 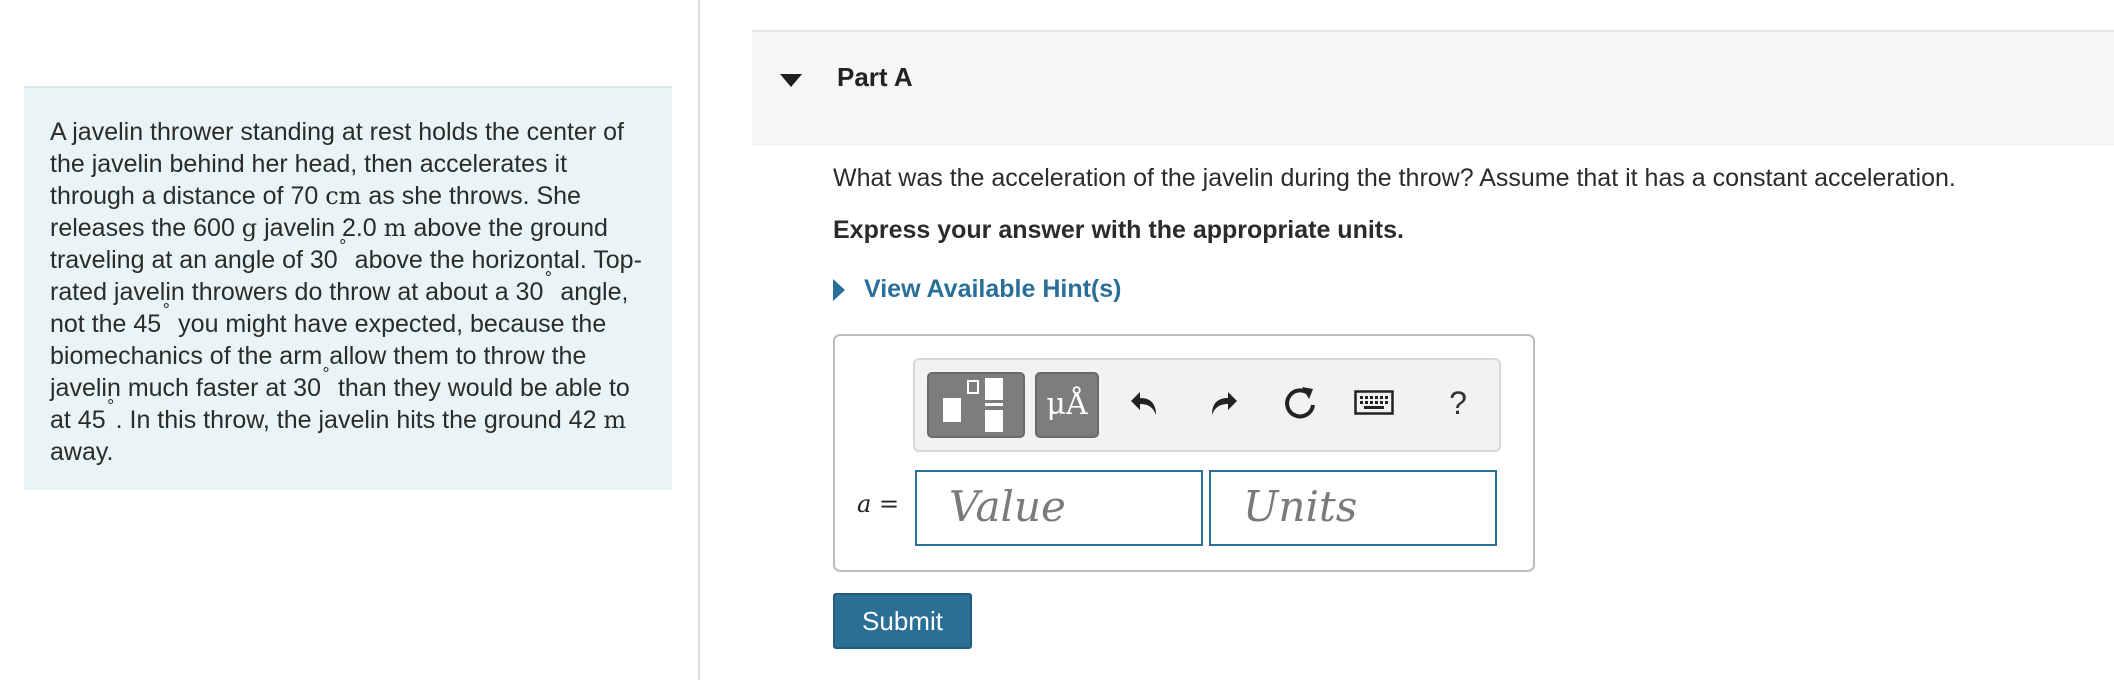 I want to click on reset-icon, so click(x=1300, y=403).